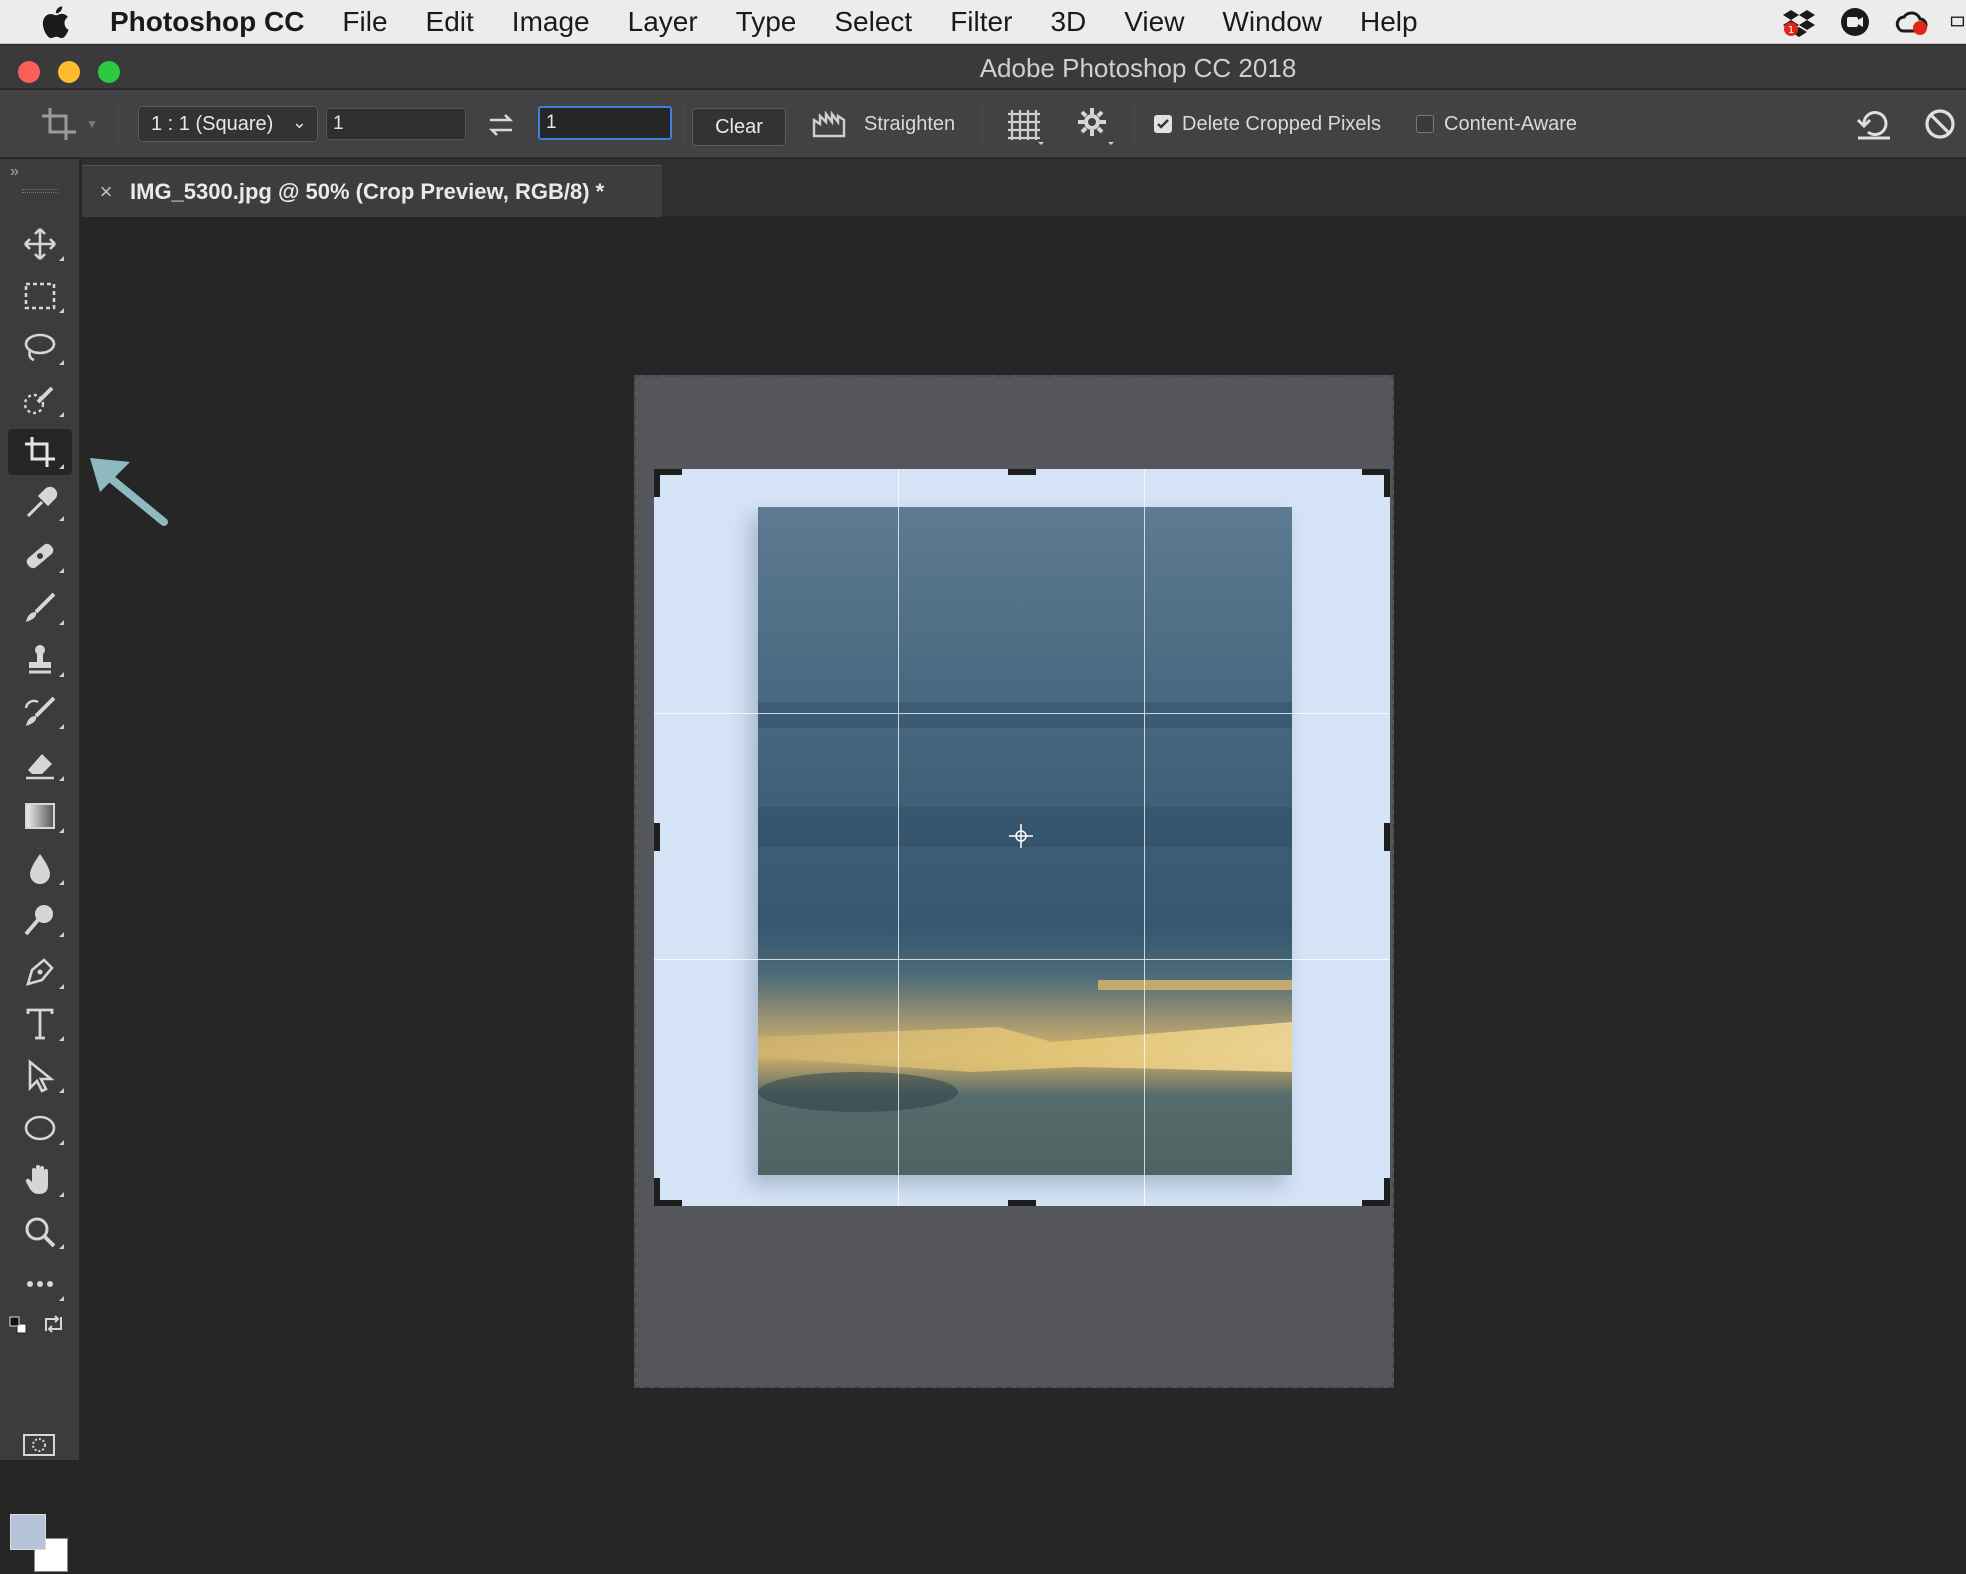  I want to click on checkmark-icon, so click(1163, 124).